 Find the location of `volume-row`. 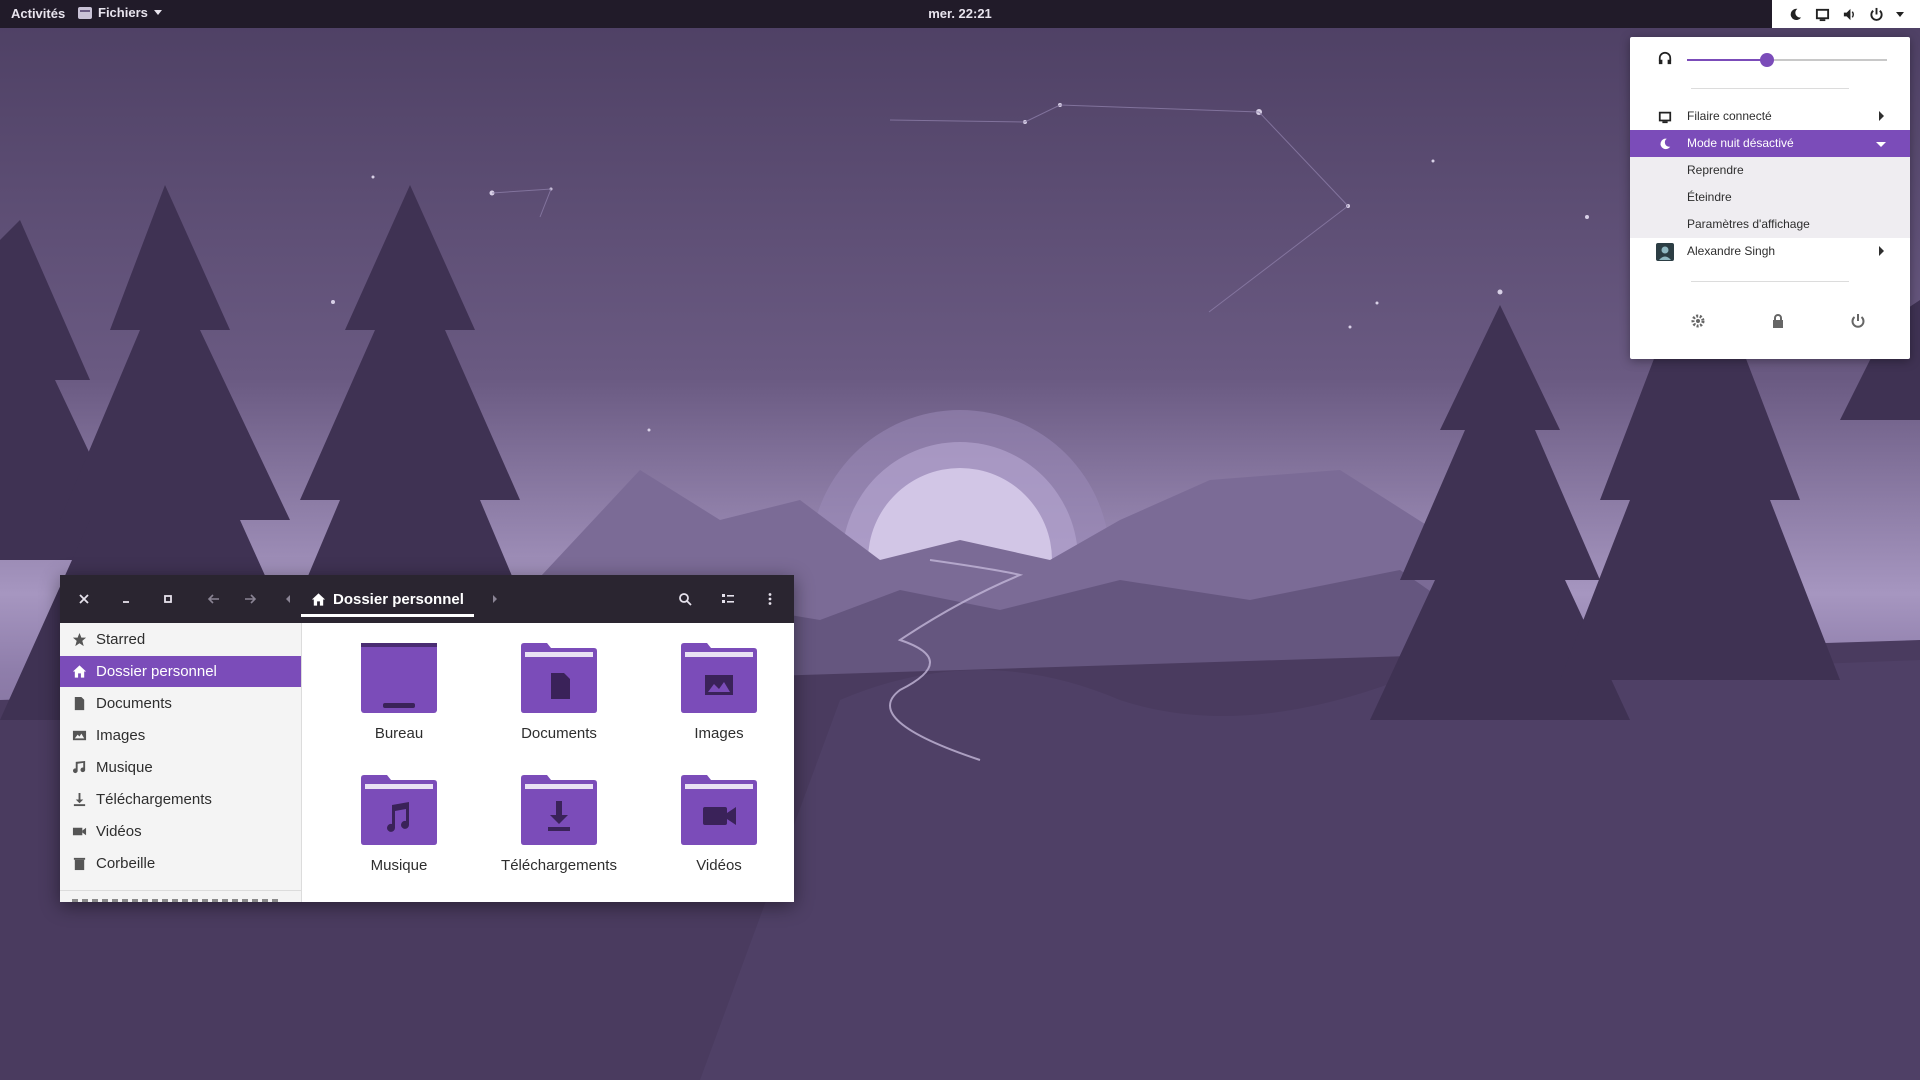

volume-row is located at coordinates (1770, 52).